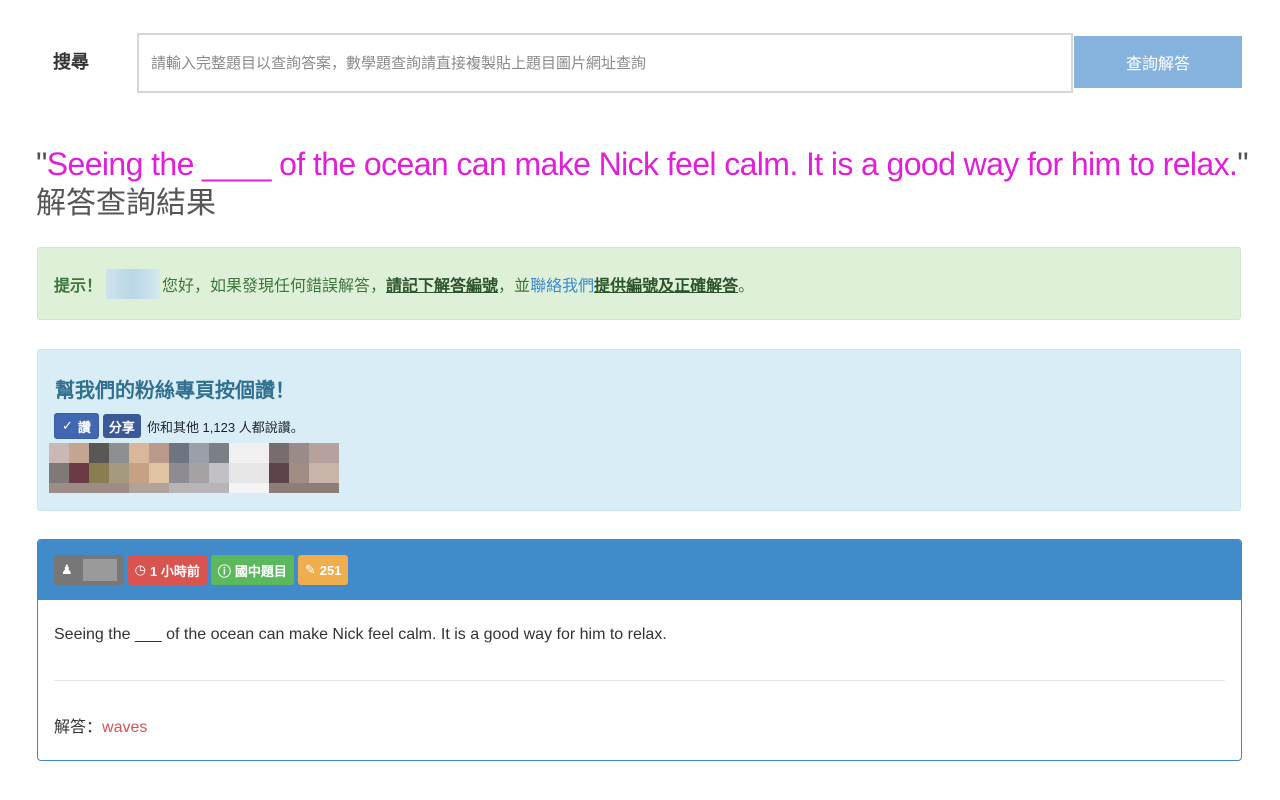 The width and height of the screenshot is (1280, 800). What do you see at coordinates (562, 284) in the screenshot?
I see `contact-us-link: 聯絡我們` at bounding box center [562, 284].